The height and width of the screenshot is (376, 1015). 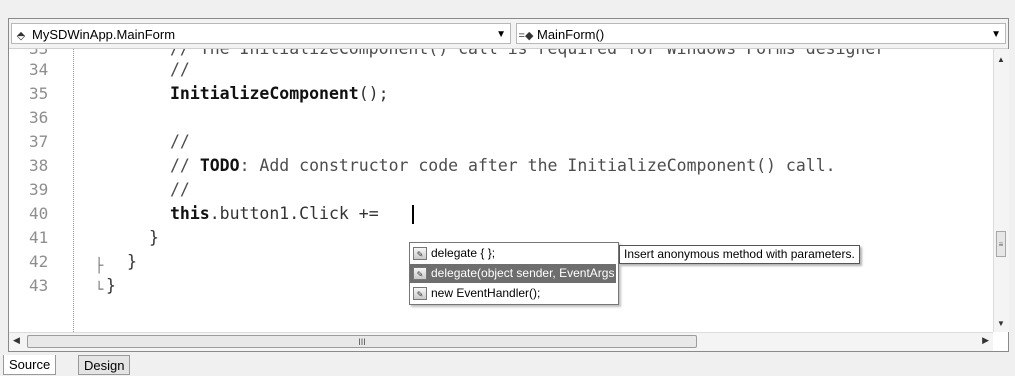 I want to click on line-number: 39, so click(x=39, y=189).